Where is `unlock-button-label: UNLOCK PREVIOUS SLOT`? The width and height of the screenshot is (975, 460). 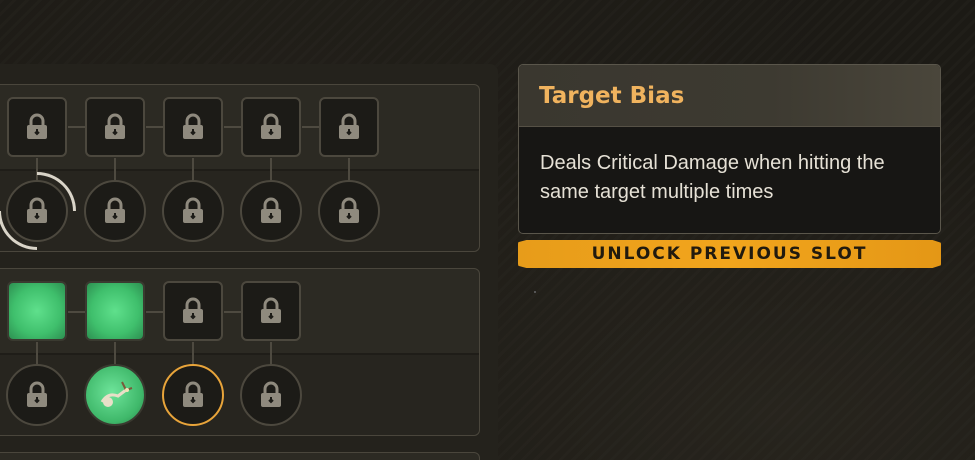
unlock-button-label: UNLOCK PREVIOUS SLOT is located at coordinates (729, 254).